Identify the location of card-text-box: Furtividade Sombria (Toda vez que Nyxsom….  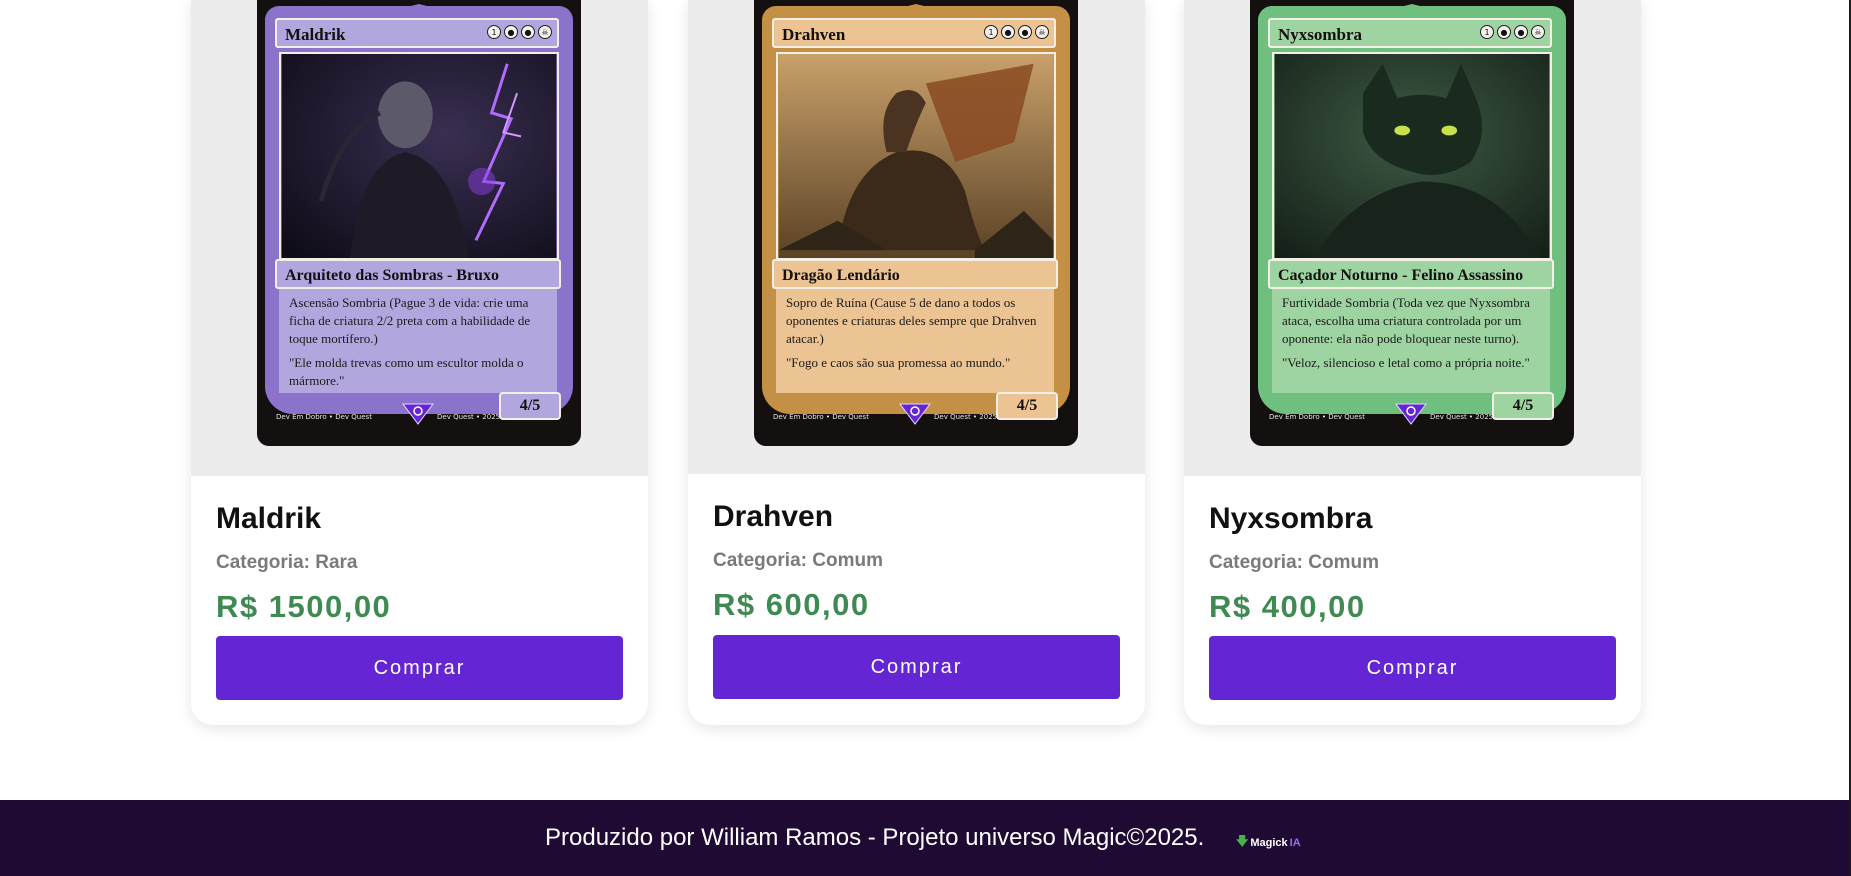
(1411, 341).